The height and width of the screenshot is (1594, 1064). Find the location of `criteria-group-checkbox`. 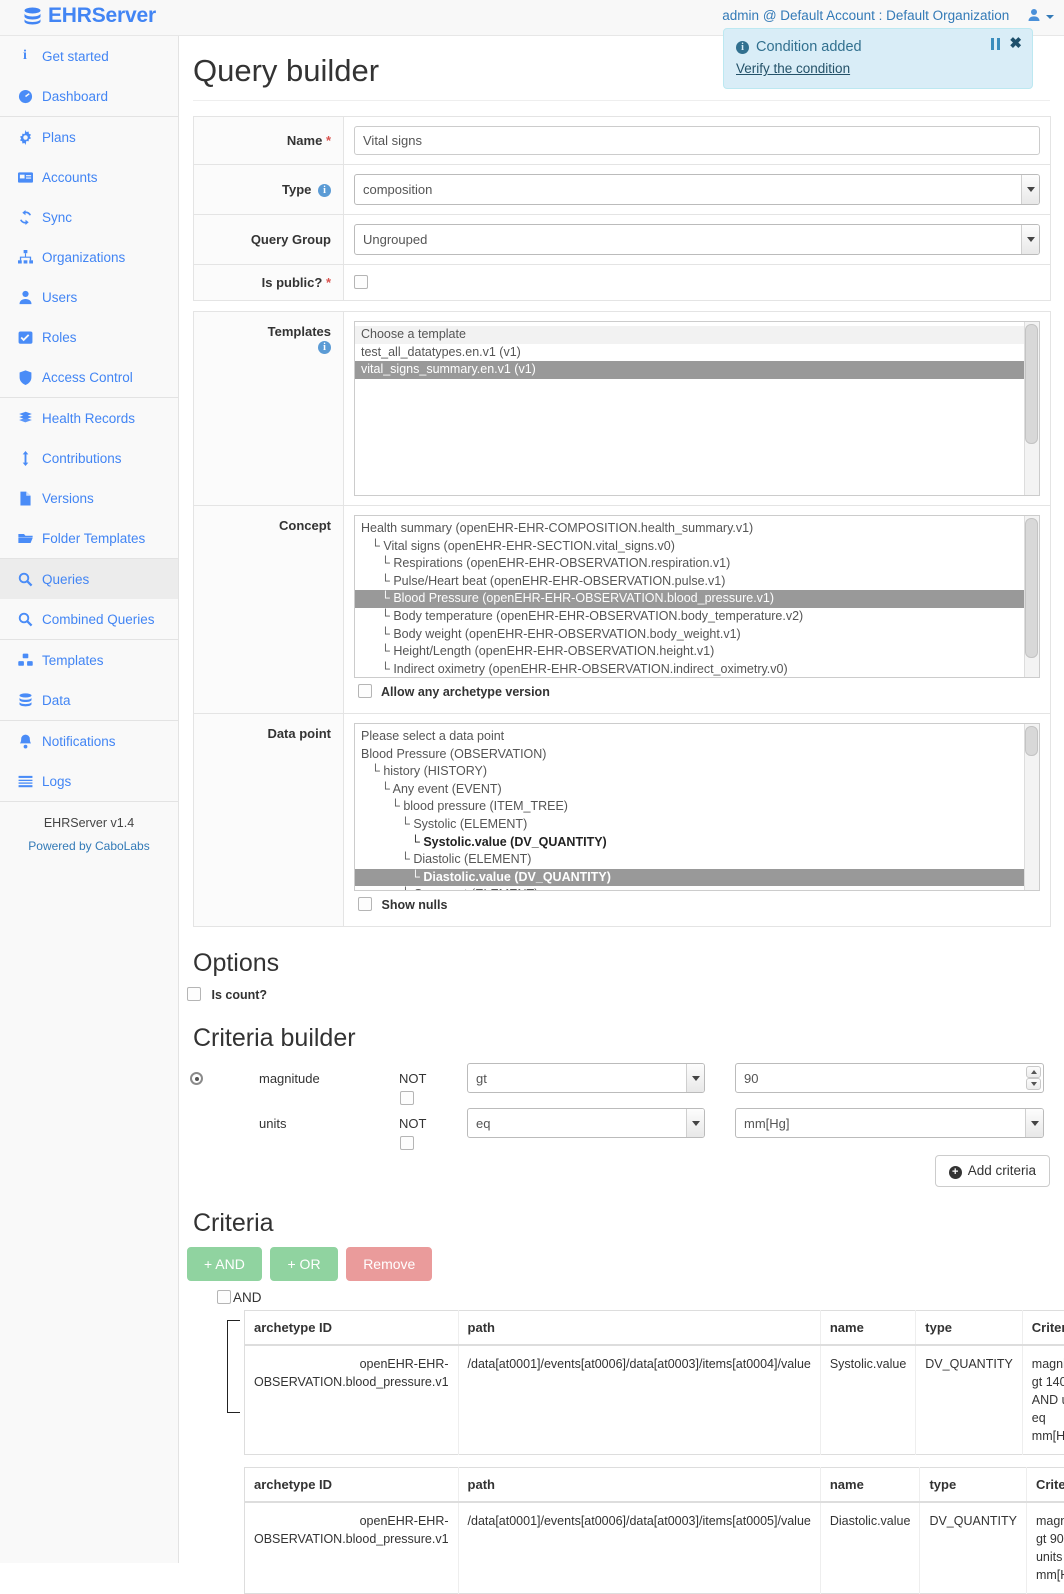

criteria-group-checkbox is located at coordinates (224, 1297).